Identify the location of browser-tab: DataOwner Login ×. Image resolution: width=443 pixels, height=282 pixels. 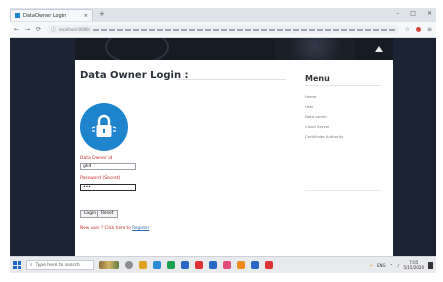
(51, 15).